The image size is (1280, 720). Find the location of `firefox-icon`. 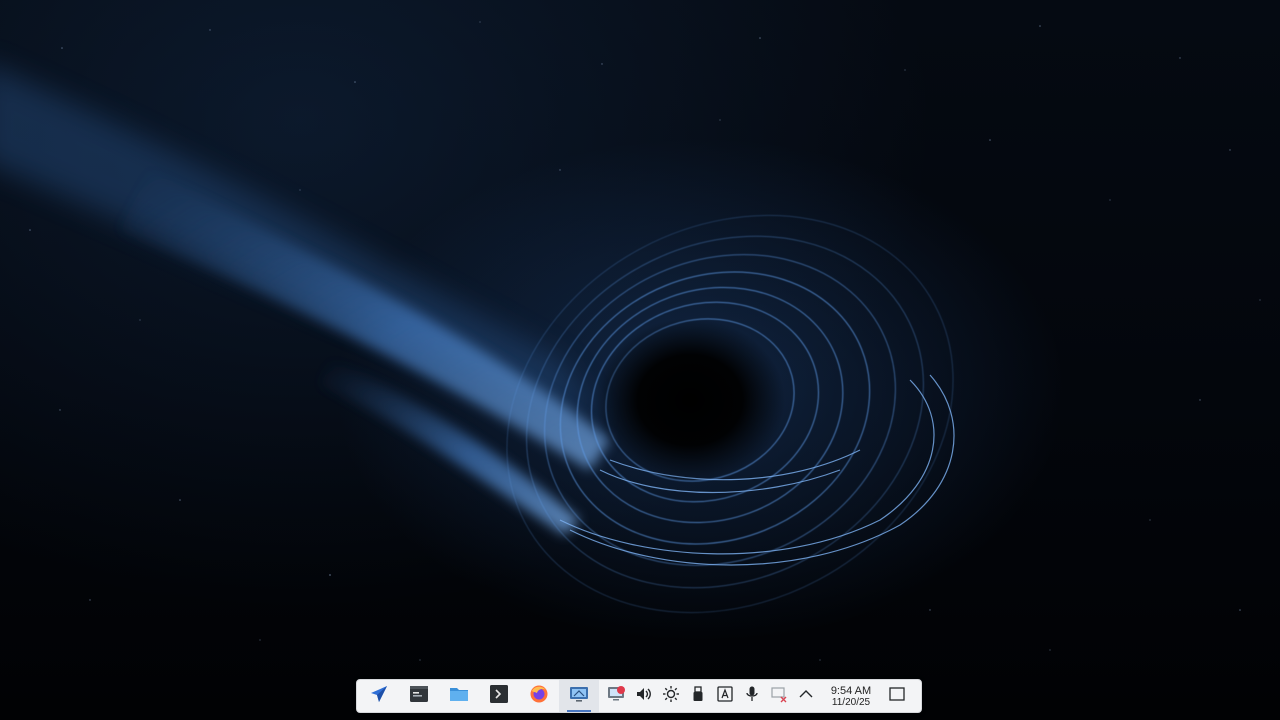

firefox-icon is located at coordinates (539, 696).